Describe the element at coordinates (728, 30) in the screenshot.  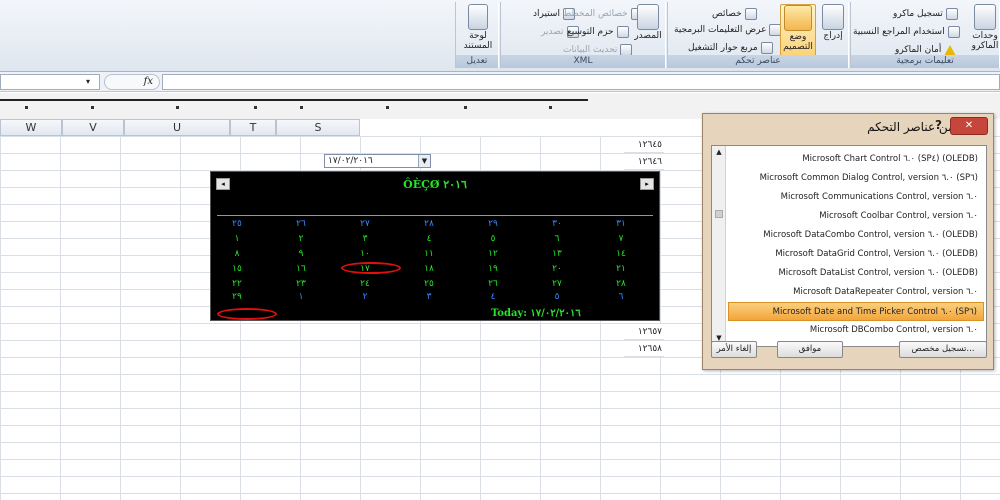
I see `view-code-button: عرض التعليمات البرمجية` at that location.